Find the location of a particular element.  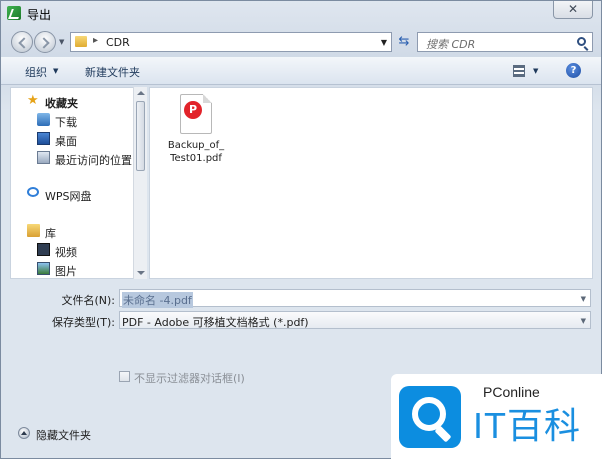

pdf-badge: P is located at coordinates (193, 110).